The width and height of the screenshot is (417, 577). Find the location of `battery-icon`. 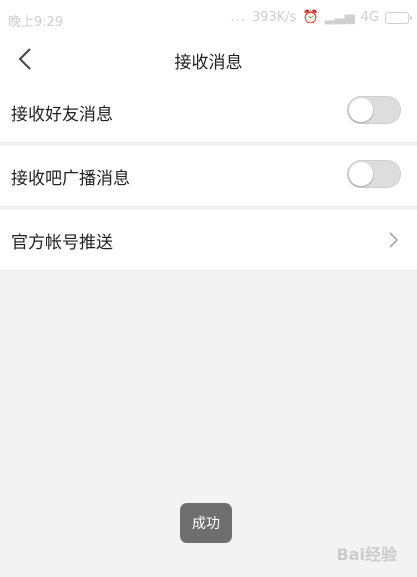

battery-icon is located at coordinates (398, 17).